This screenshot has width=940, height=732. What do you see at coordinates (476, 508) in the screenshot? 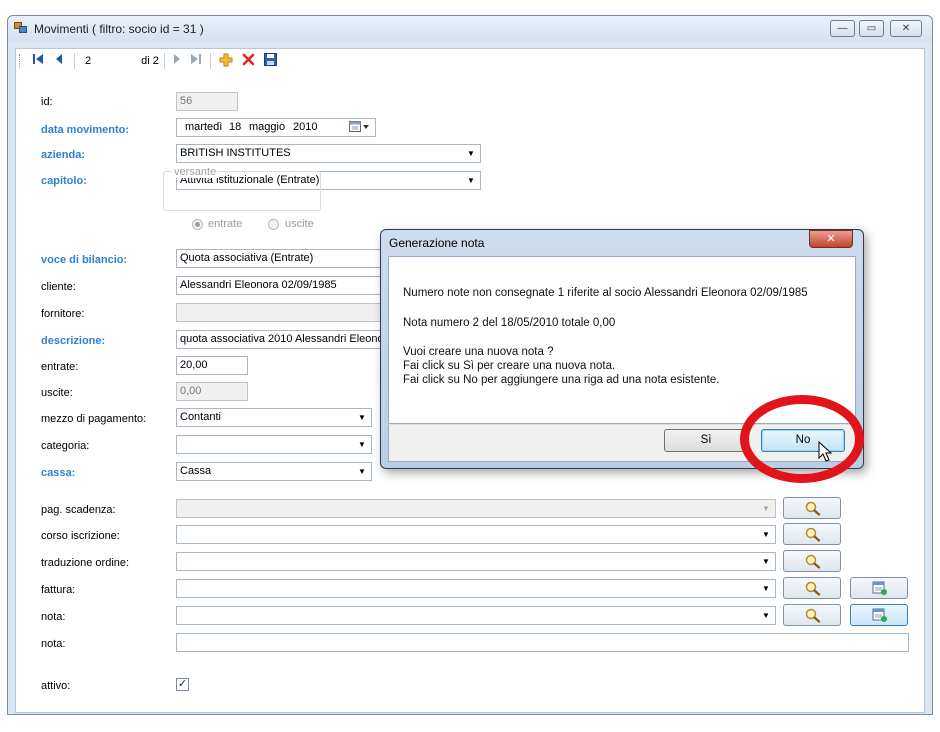
I see `pag-scadenza-combo: ▼` at bounding box center [476, 508].